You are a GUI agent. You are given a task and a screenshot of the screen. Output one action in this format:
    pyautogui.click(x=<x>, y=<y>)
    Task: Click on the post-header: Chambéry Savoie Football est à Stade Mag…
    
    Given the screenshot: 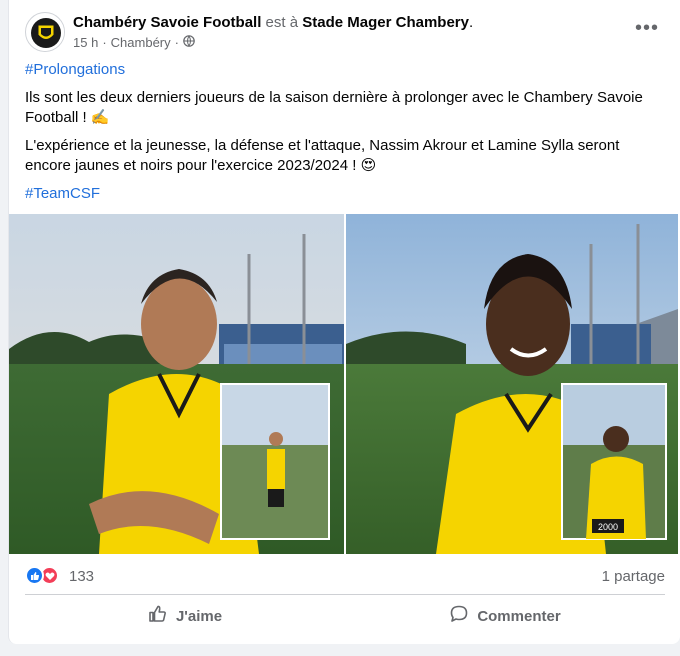 What is the action you would take?
    pyautogui.click(x=345, y=33)
    